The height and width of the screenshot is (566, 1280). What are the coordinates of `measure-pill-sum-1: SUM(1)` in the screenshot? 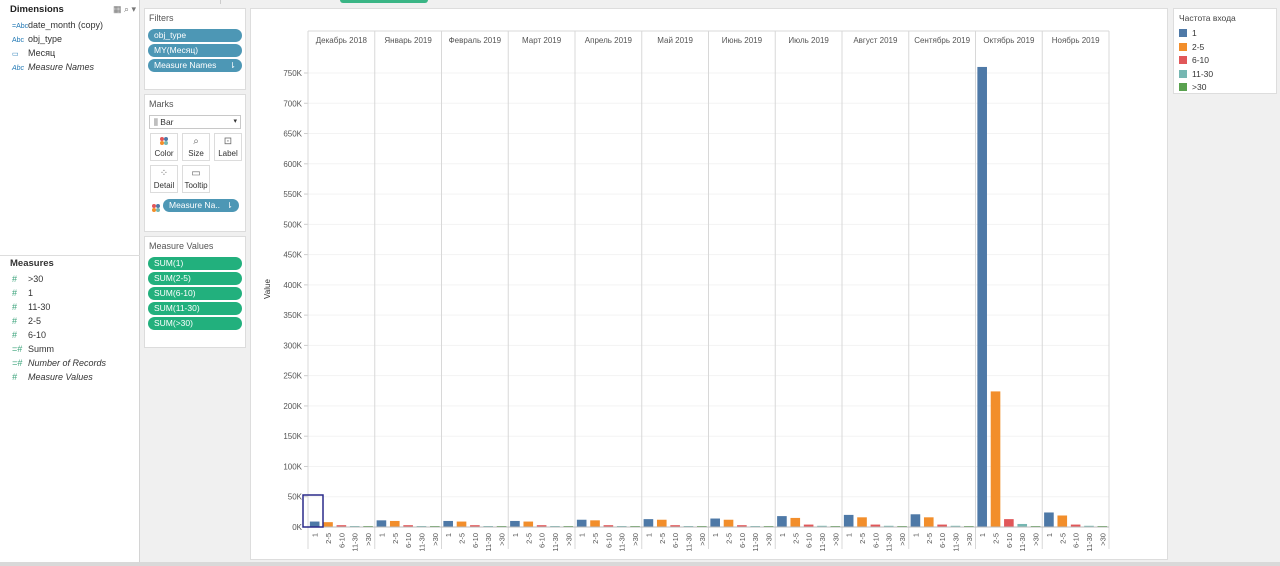 It's located at (195, 263).